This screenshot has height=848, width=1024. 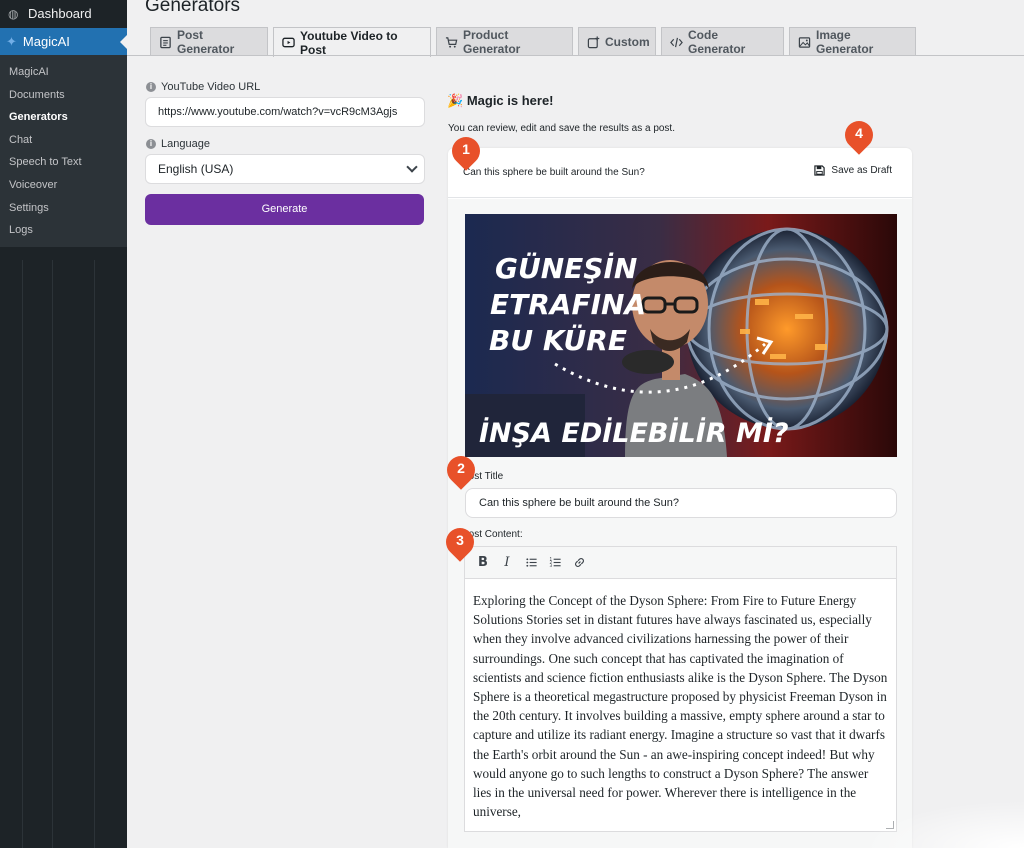 I want to click on result-heading: 🎉 Magic is here!, so click(x=500, y=100).